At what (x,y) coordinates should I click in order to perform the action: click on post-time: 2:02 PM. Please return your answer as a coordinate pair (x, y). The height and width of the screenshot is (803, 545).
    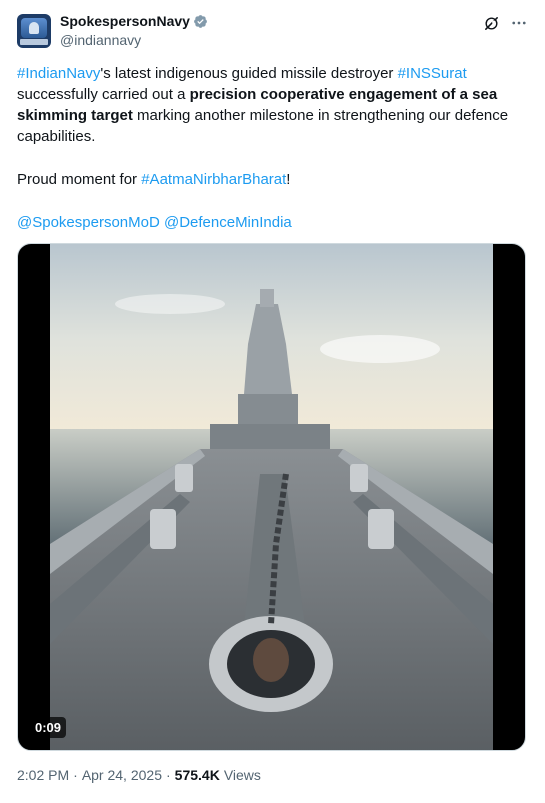
    Looking at the image, I should click on (43, 775).